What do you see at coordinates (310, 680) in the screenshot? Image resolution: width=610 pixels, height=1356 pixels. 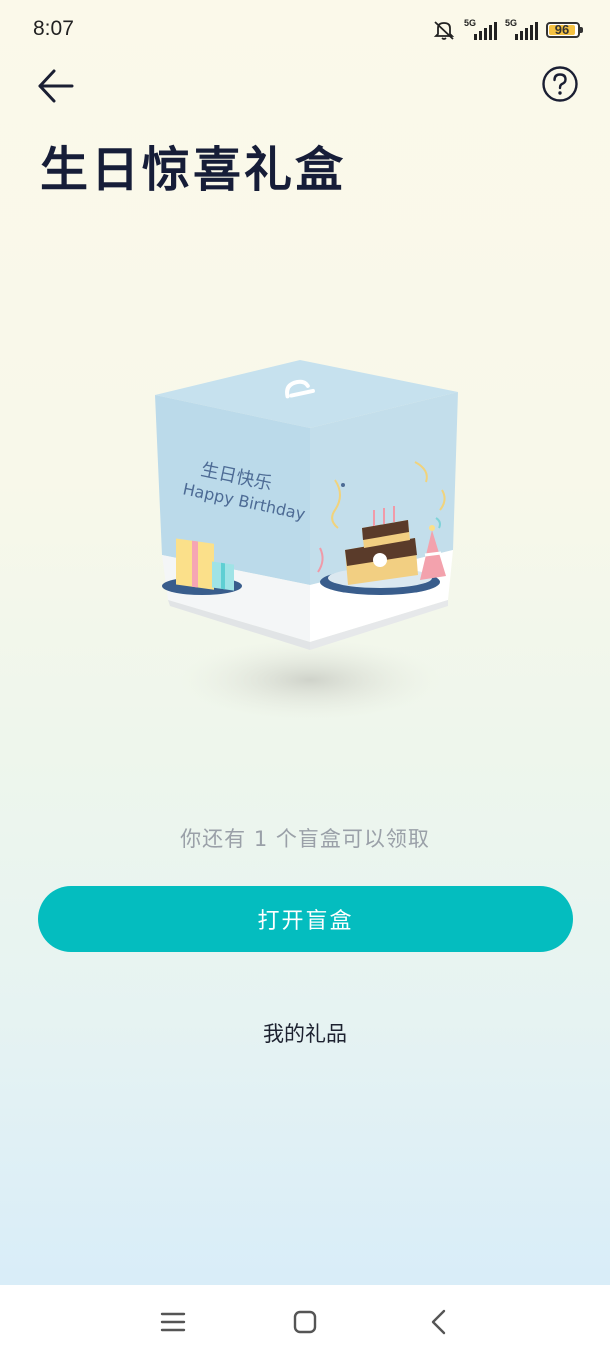 I see `box-shadow` at bounding box center [310, 680].